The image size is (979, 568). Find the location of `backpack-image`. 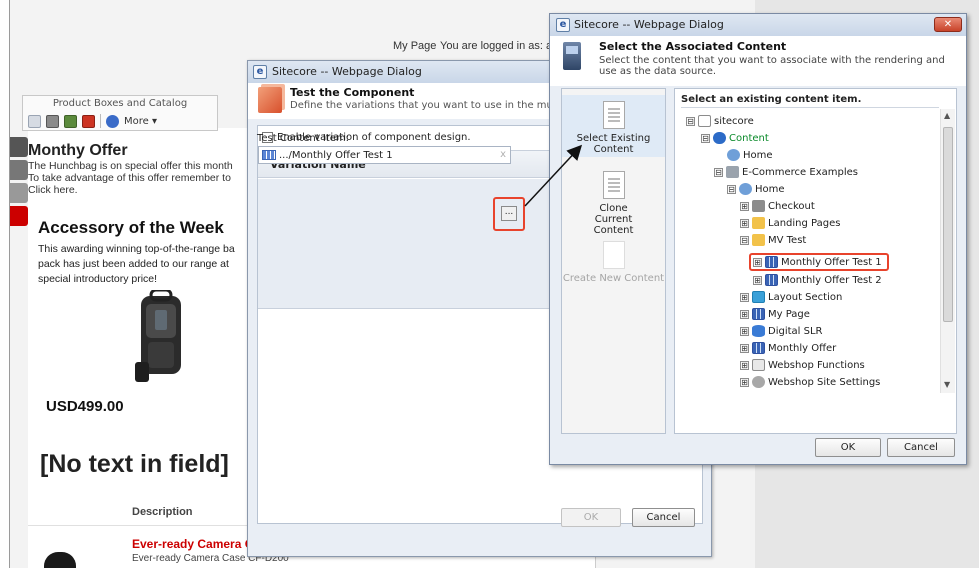

backpack-image is located at coordinates (158, 336).